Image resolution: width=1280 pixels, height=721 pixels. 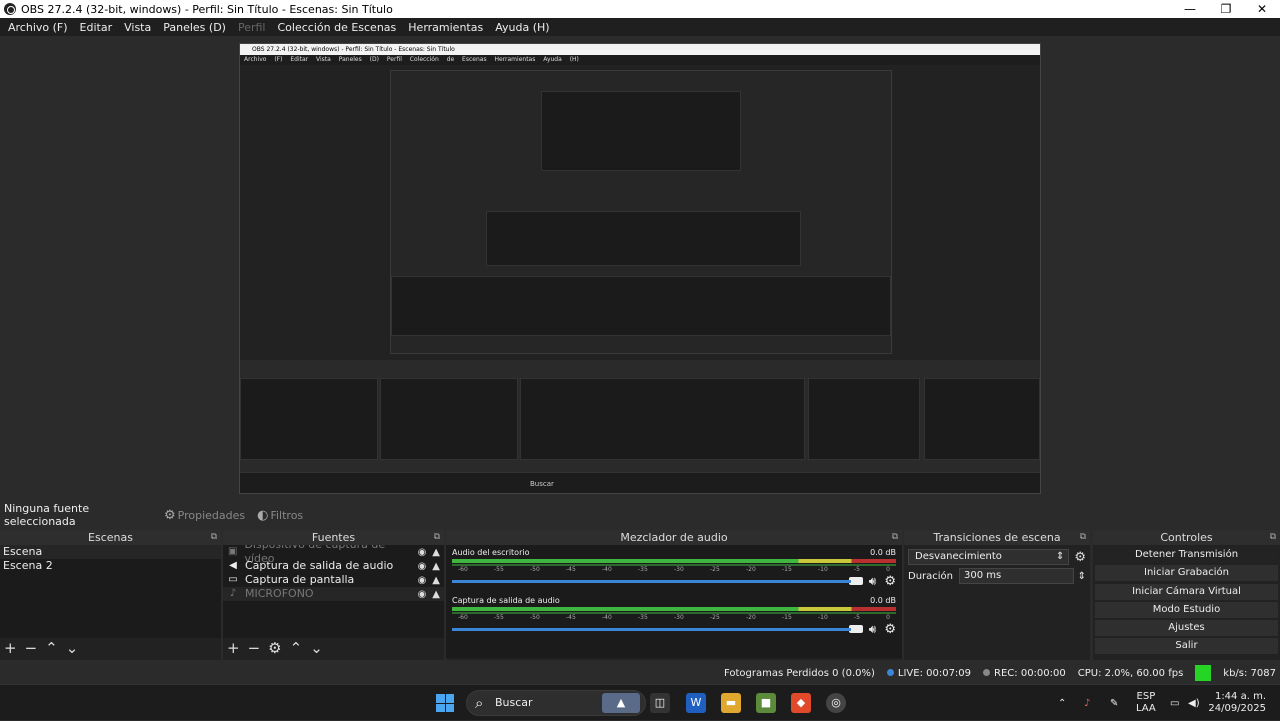 What do you see at coordinates (110, 566) in the screenshot?
I see `scene-item: Escena 2` at bounding box center [110, 566].